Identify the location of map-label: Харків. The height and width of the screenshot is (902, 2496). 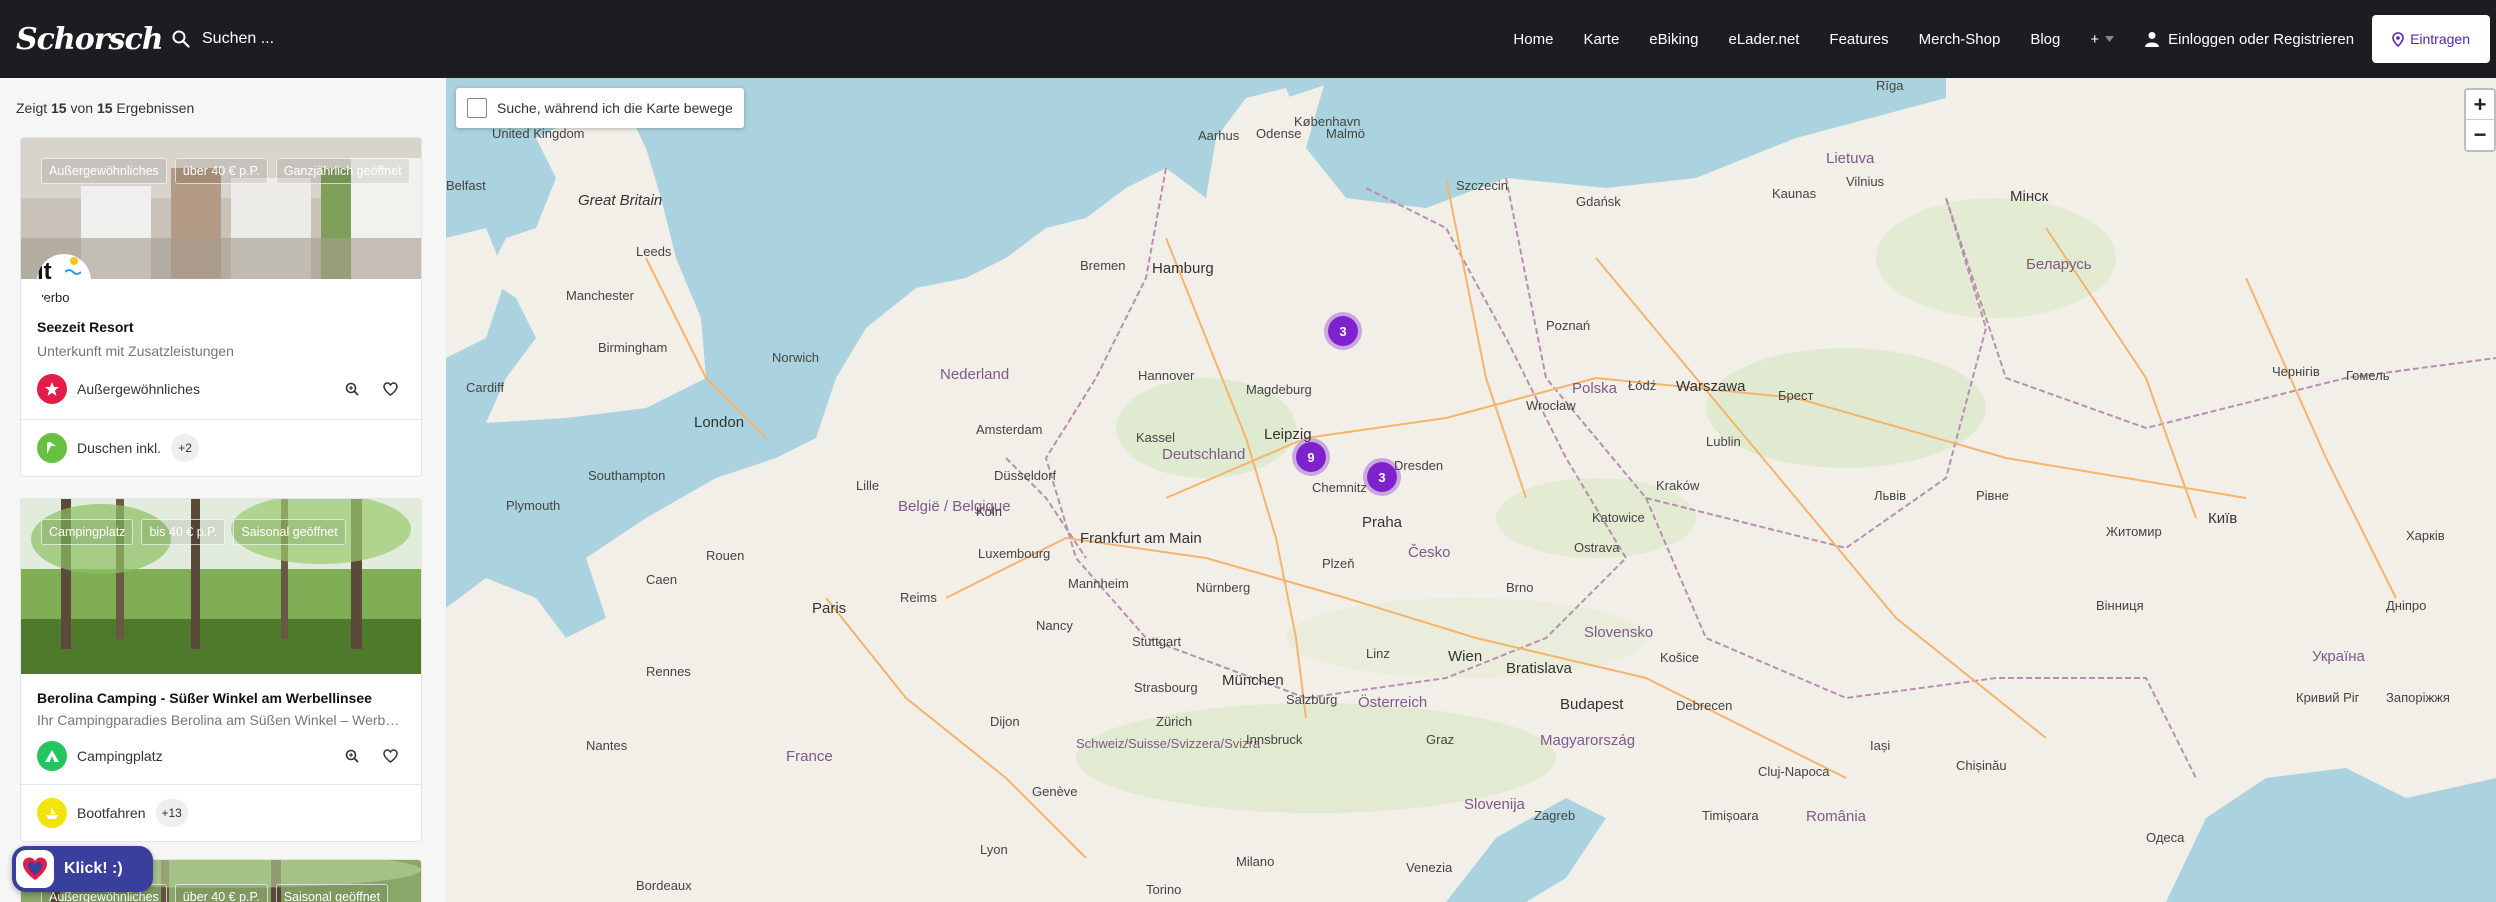
(2425, 535).